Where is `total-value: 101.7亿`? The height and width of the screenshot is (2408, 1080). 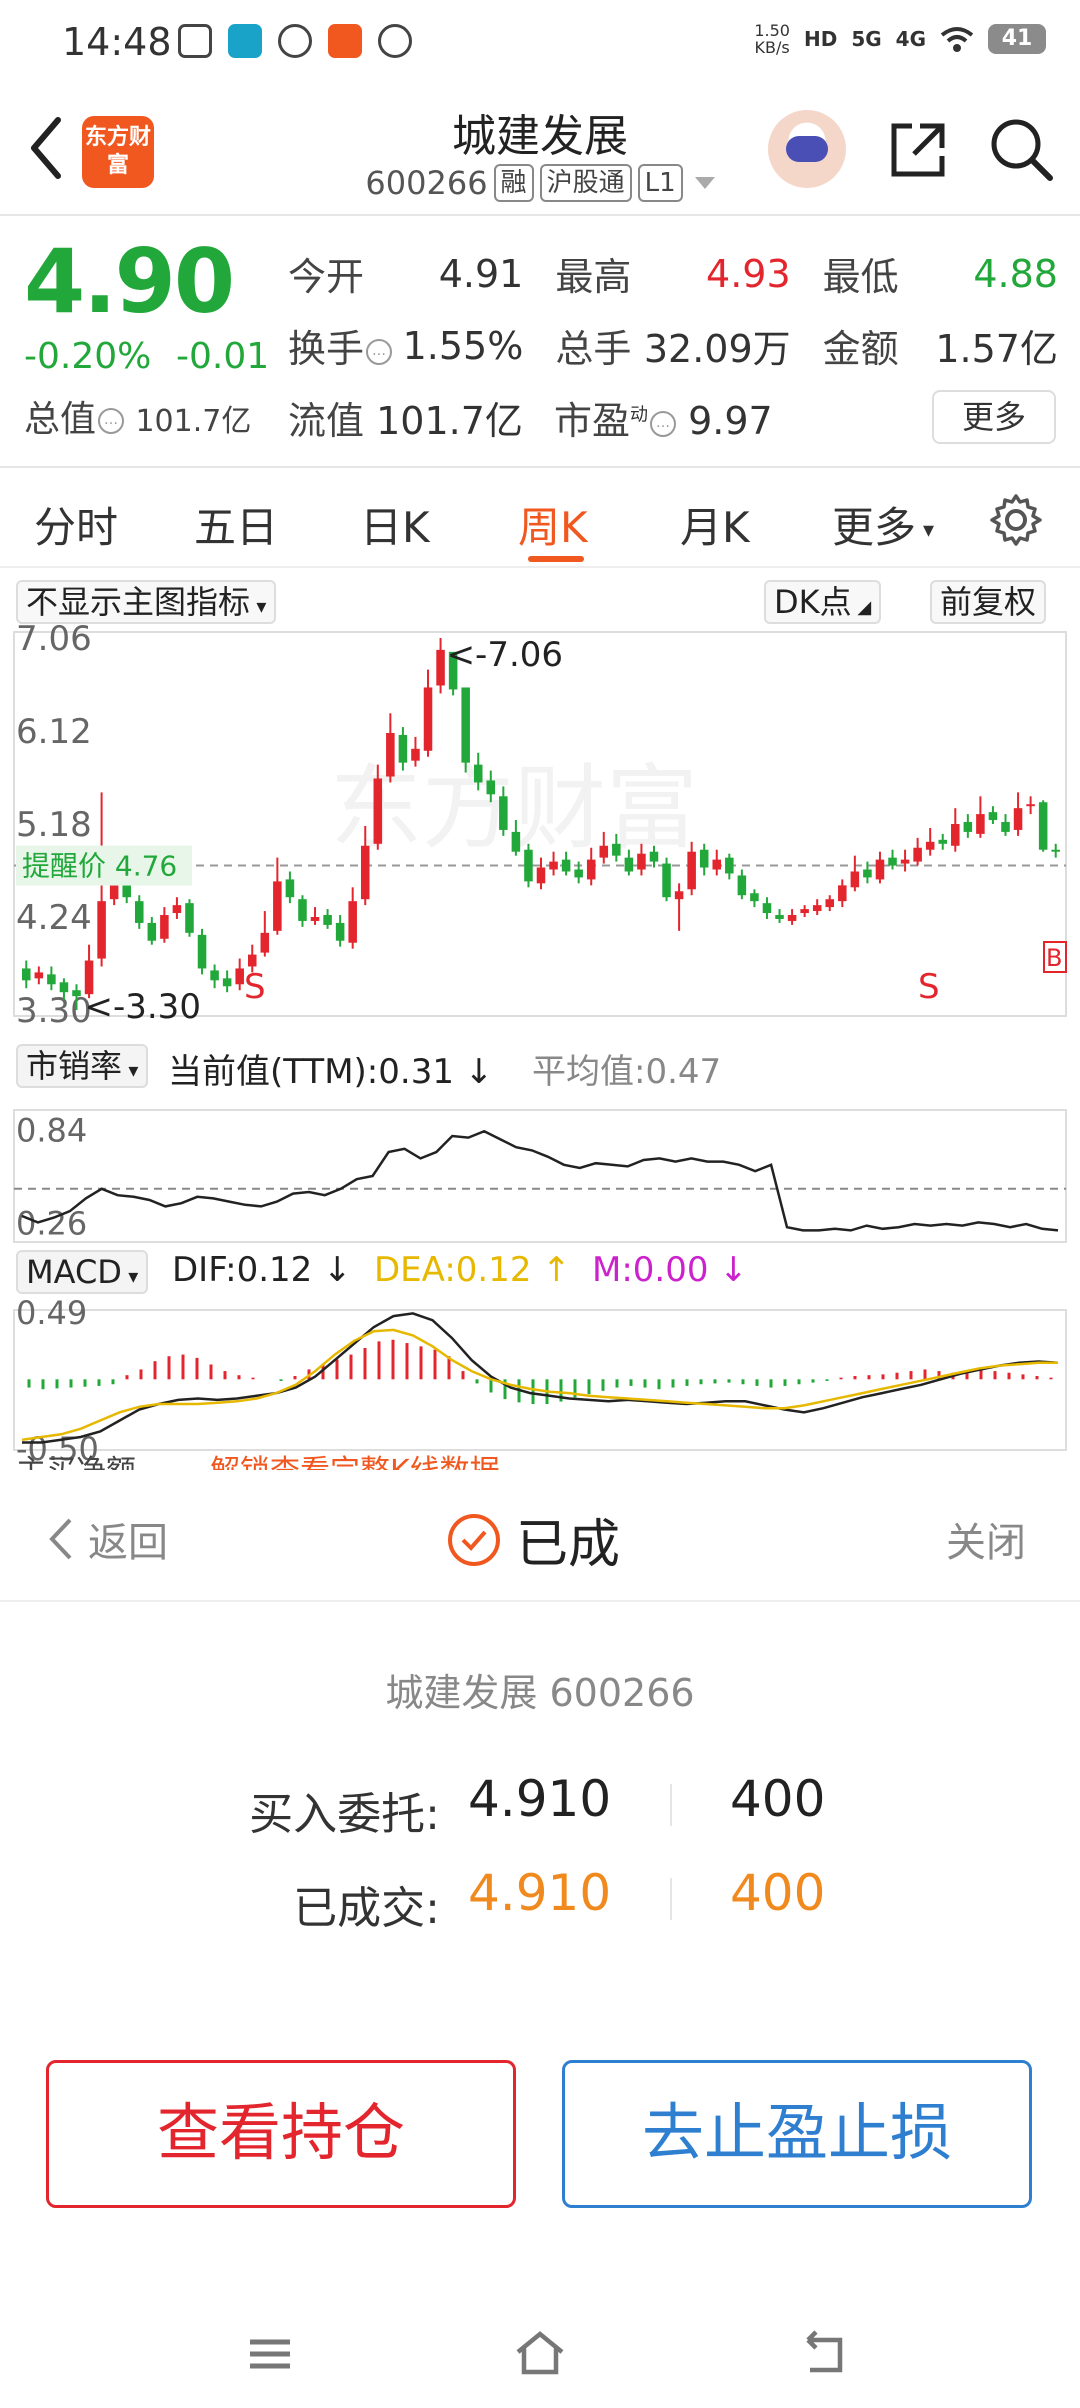
total-value: 101.7亿 is located at coordinates (193, 421).